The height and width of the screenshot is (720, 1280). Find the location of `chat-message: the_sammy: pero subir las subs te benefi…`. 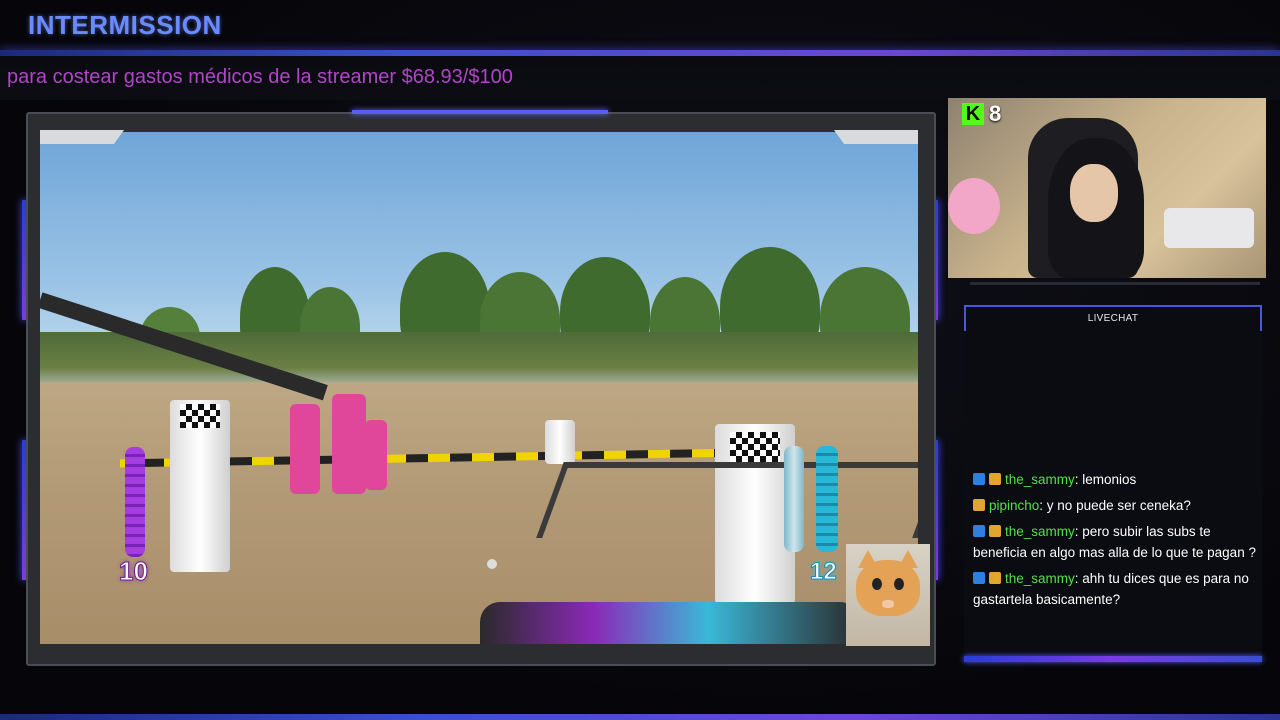

chat-message: the_sammy: pero subir las subs te benefi… is located at coordinates (1118, 542).